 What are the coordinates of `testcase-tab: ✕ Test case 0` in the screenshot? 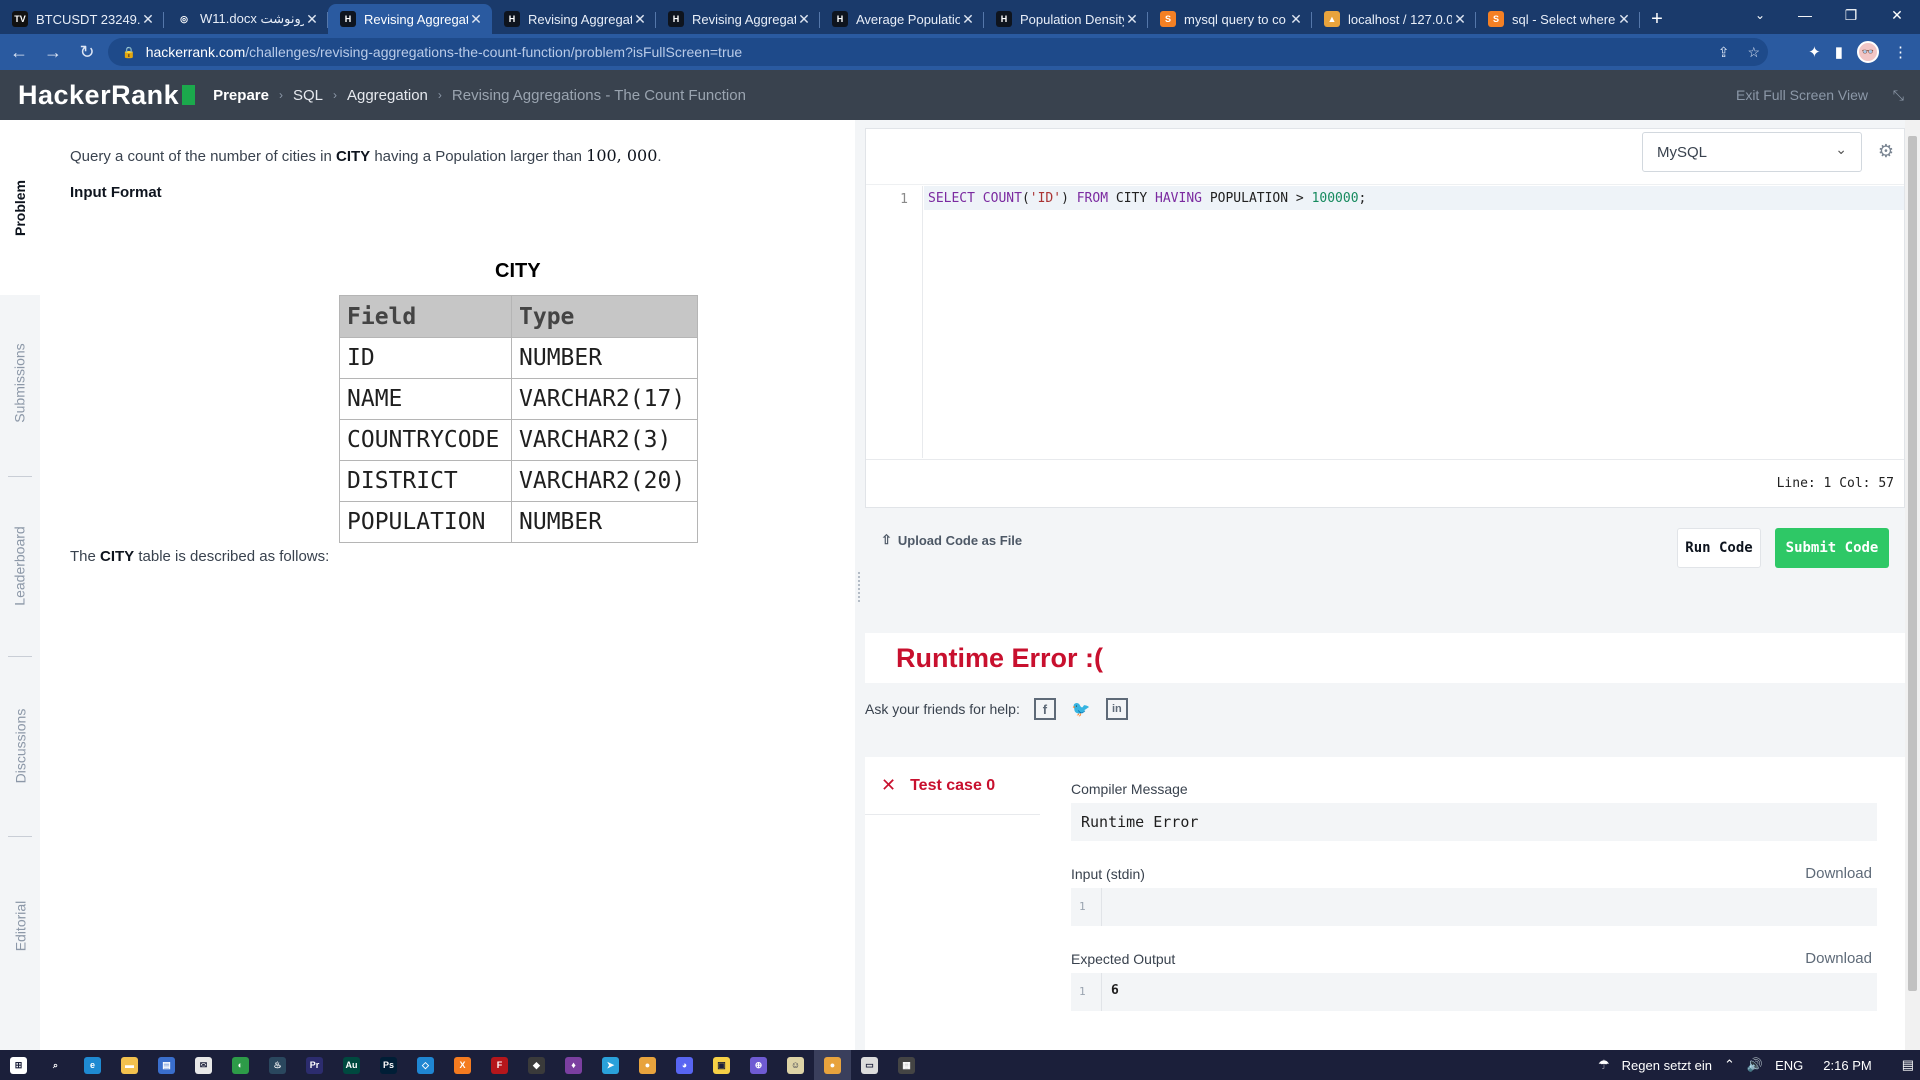 It's located at (952, 786).